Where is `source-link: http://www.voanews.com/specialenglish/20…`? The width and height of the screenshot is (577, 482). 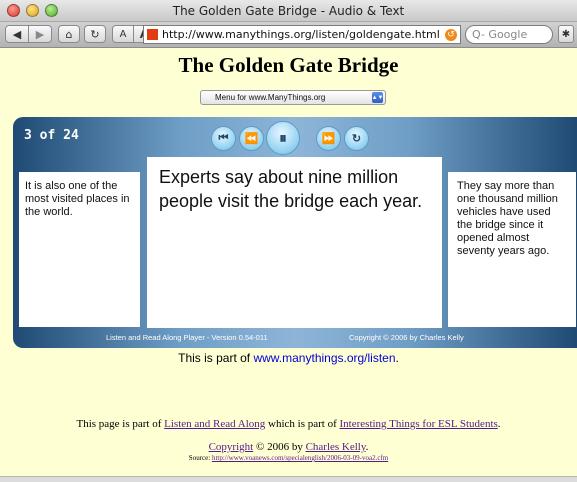 source-link: http://www.voanews.com/specialenglish/20… is located at coordinates (300, 458).